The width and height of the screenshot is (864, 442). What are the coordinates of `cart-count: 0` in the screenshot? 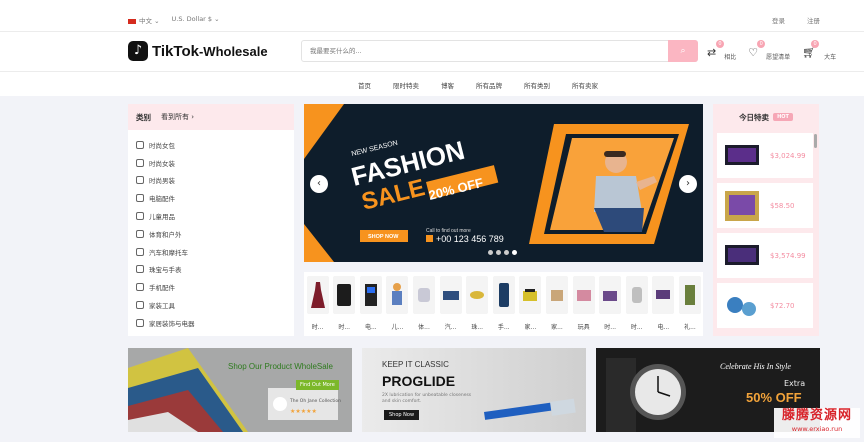 It's located at (815, 44).